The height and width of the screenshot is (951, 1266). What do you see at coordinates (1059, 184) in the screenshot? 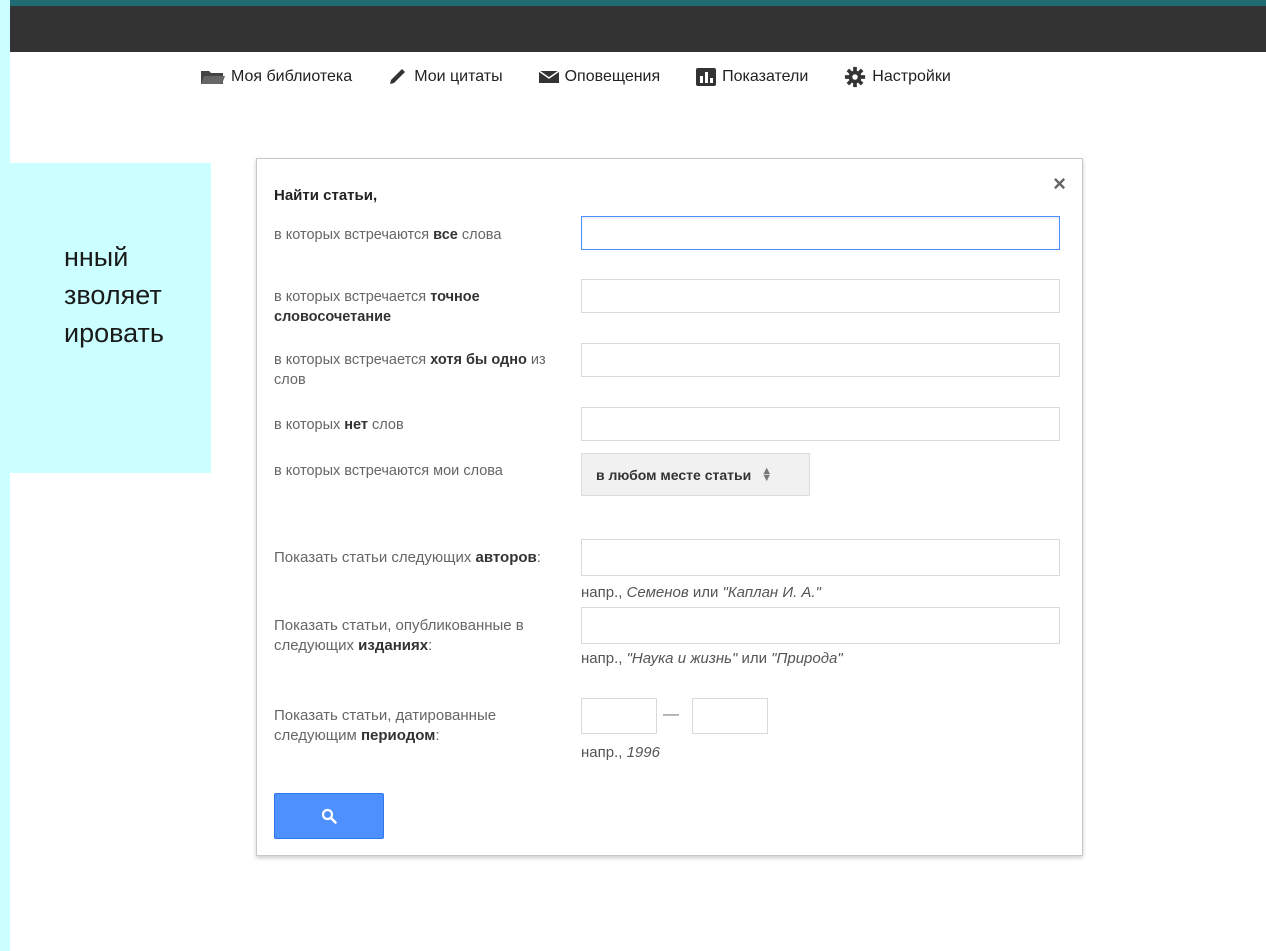
I see `close-icon: ×` at bounding box center [1059, 184].